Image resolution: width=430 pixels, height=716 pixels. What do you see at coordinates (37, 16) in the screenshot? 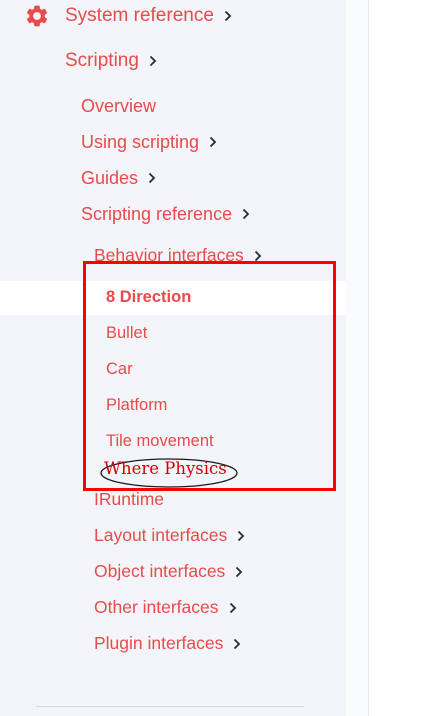
I see `gear-icon` at bounding box center [37, 16].